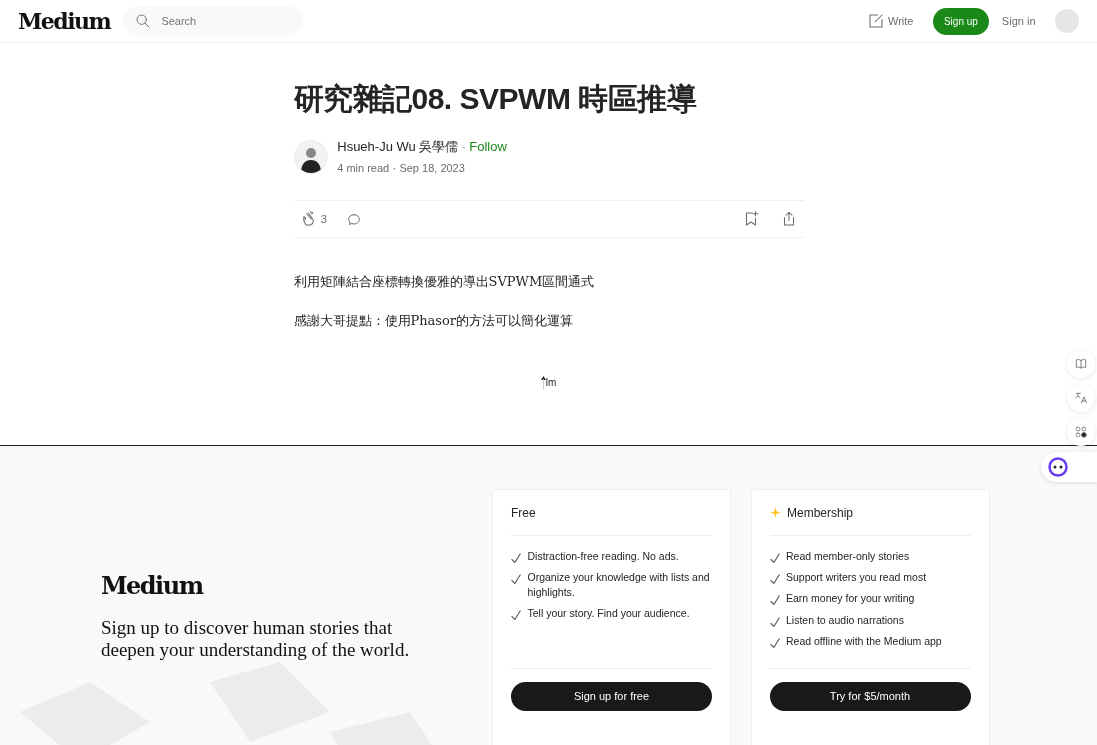  I want to click on try-membership-button: Try for $5/month, so click(870, 696).